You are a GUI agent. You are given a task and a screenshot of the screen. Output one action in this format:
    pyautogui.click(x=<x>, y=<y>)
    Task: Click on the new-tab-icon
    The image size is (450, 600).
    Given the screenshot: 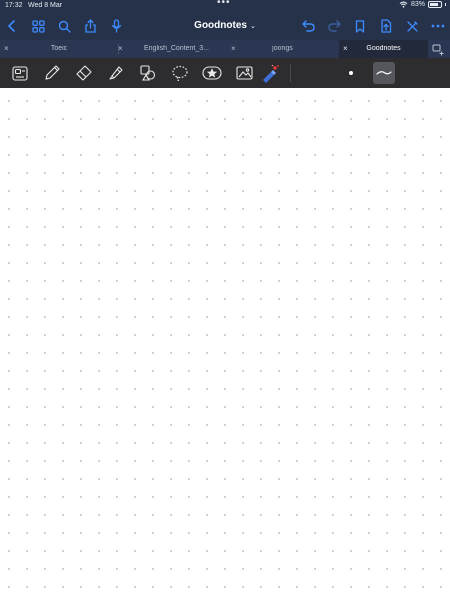 What is the action you would take?
    pyautogui.click(x=438, y=49)
    